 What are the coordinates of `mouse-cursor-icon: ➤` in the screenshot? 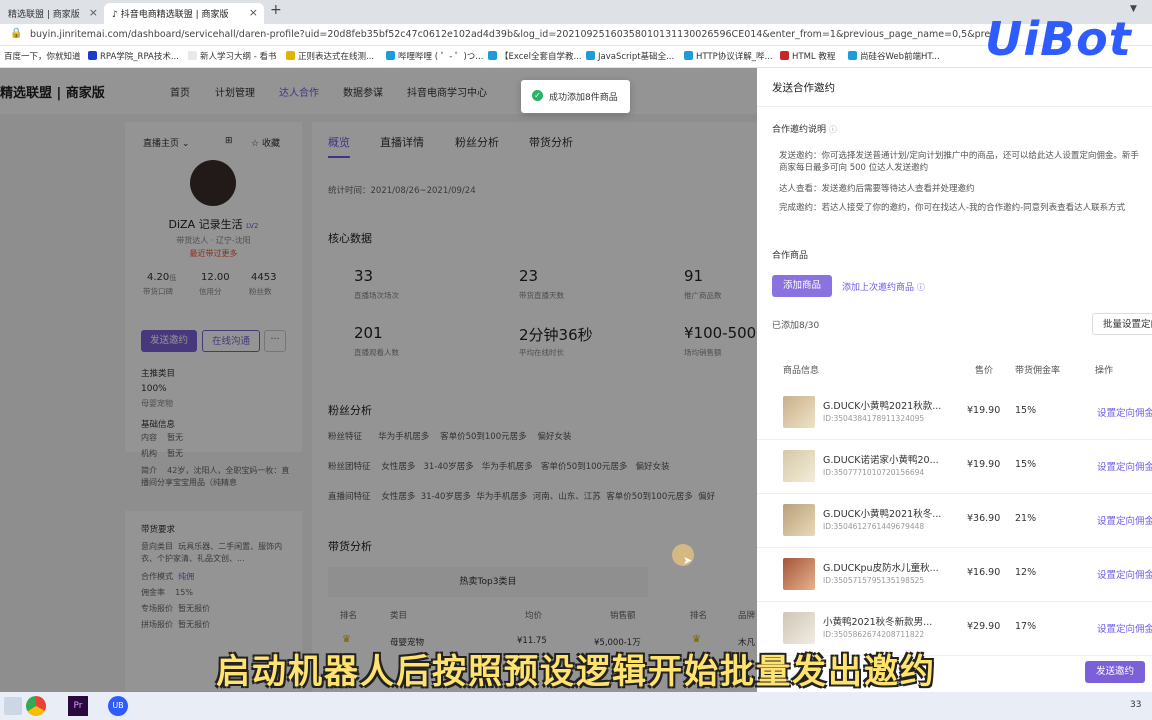 It's located at (688, 560).